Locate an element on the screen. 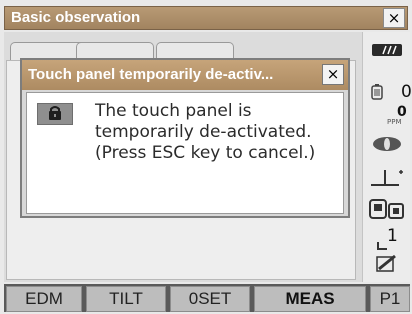 Image resolution: width=412 pixels, height=314 pixels. softkey-page: P1 is located at coordinates (390, 299).